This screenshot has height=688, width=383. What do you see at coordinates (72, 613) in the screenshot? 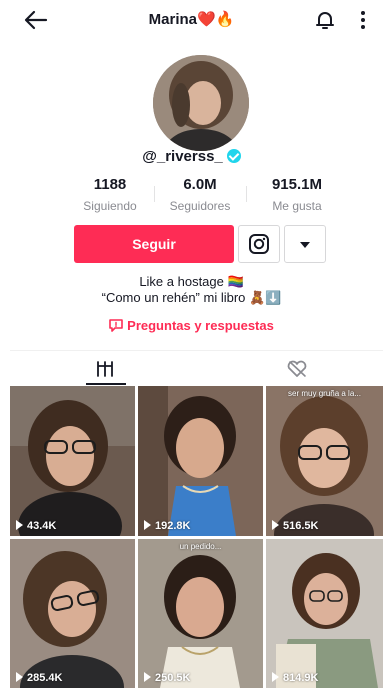
I see `video-thumbnail: 285.4K` at bounding box center [72, 613].